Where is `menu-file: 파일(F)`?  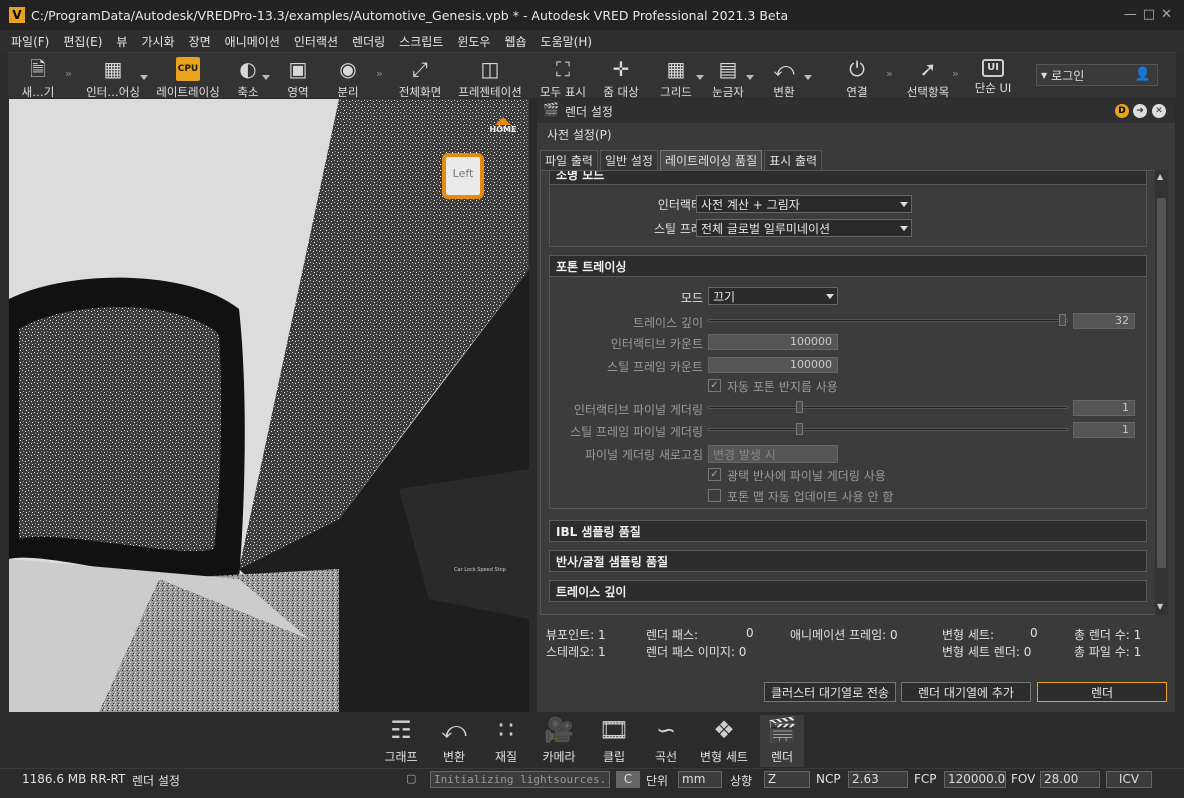
menu-file: 파일(F) is located at coordinates (30, 41).